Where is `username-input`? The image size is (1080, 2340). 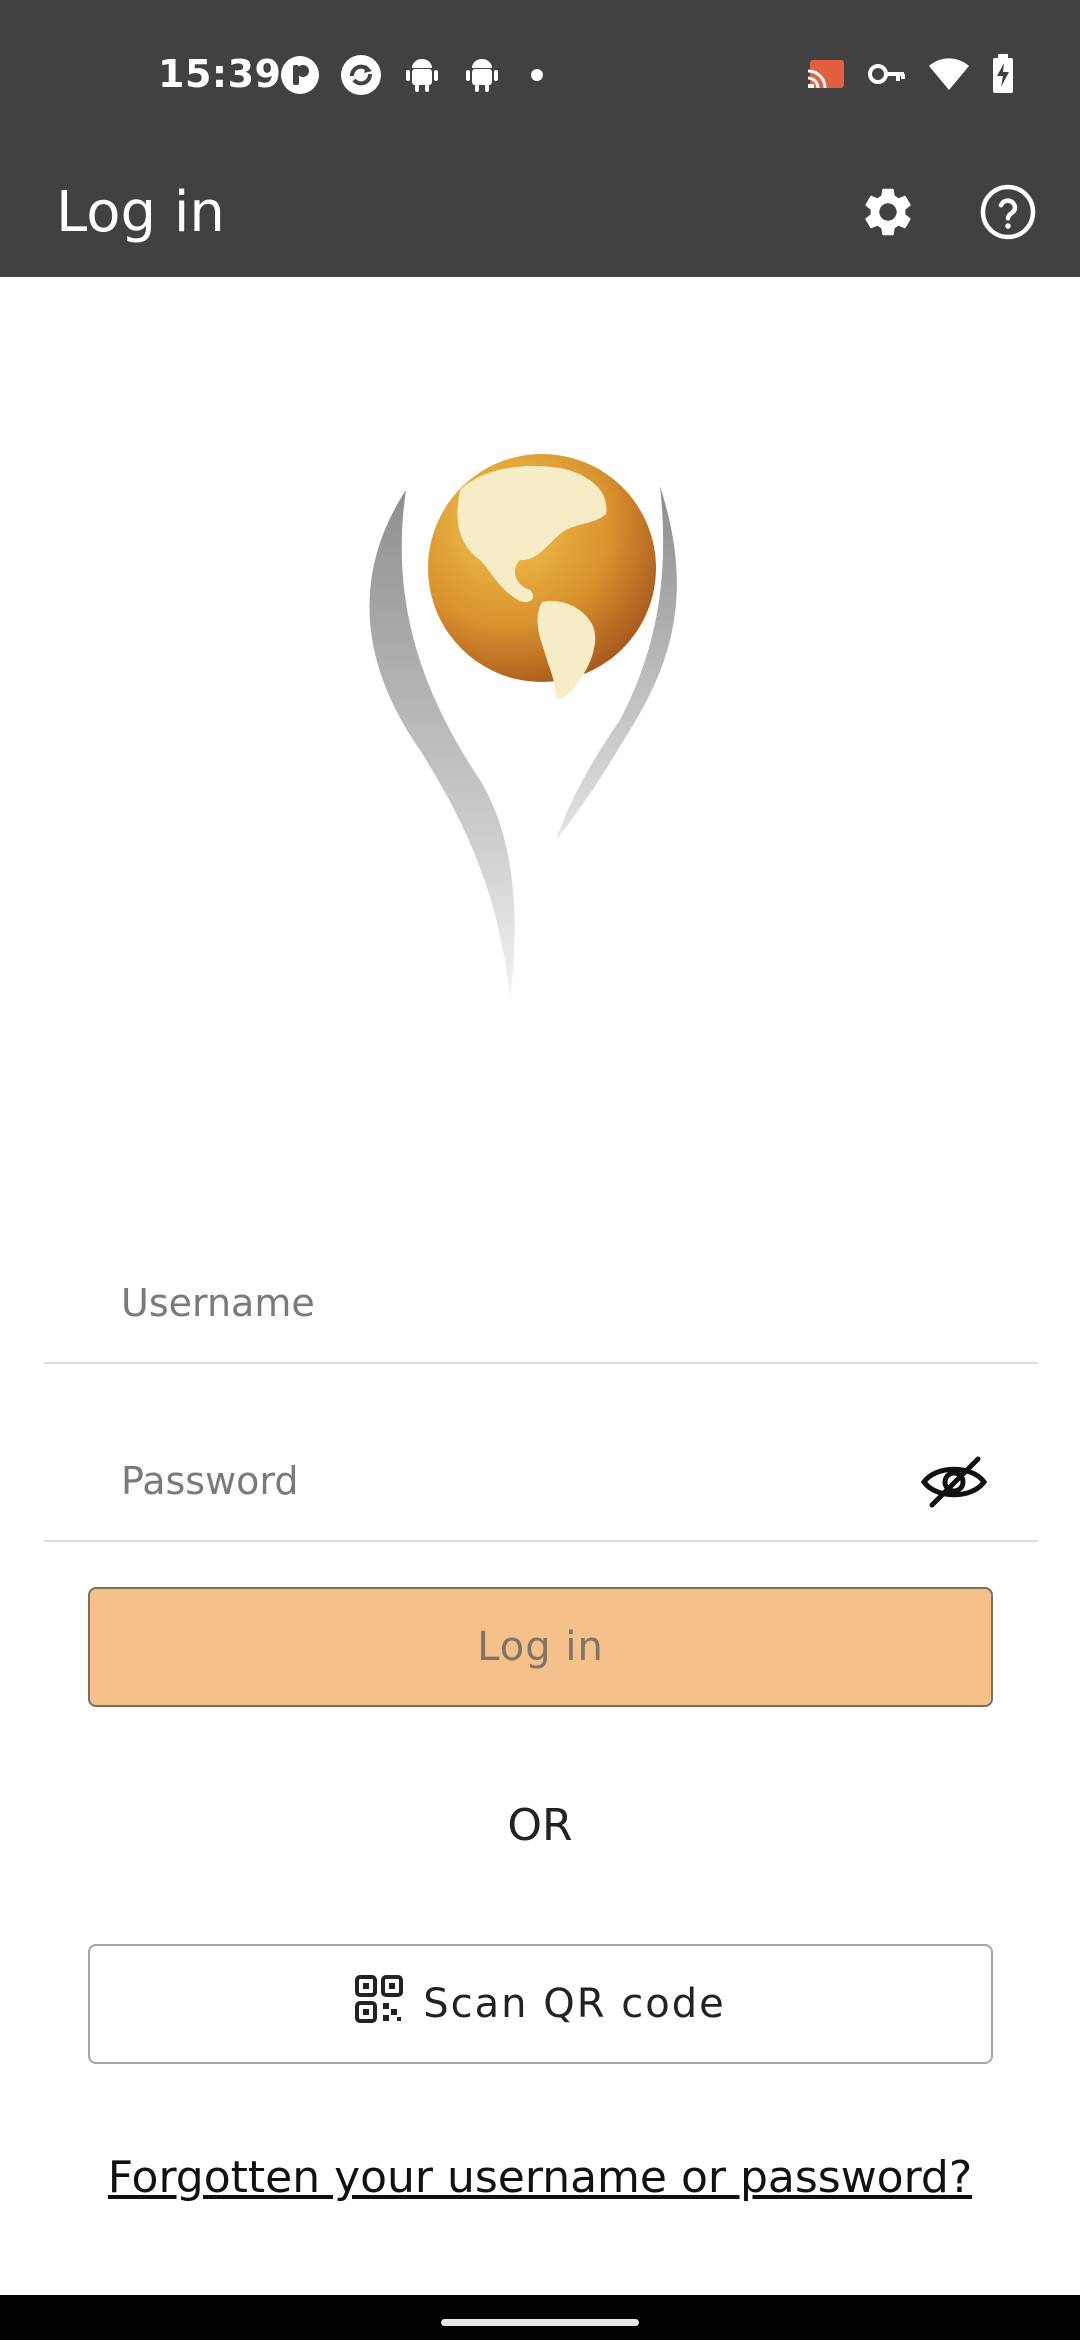
username-input is located at coordinates (541, 1303).